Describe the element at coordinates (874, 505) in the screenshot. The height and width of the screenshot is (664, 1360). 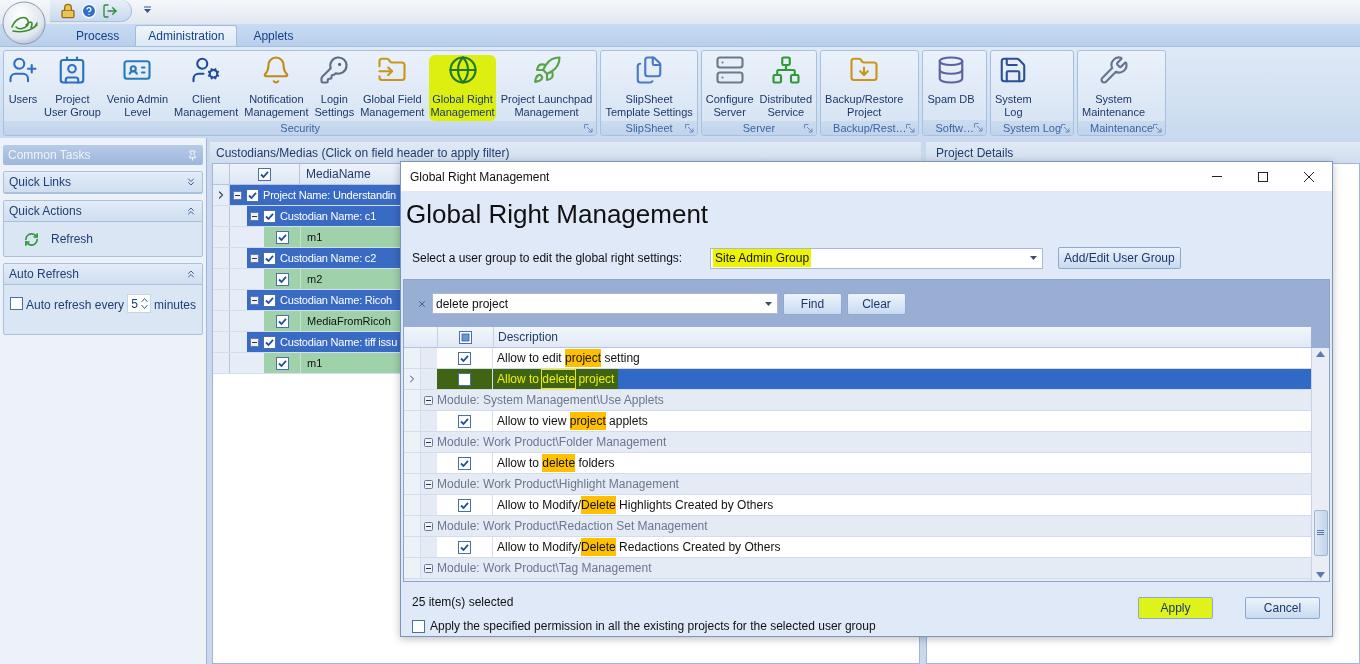
I see `permission-row: Allow to Modify/Delete Highlights Created by Others` at that location.